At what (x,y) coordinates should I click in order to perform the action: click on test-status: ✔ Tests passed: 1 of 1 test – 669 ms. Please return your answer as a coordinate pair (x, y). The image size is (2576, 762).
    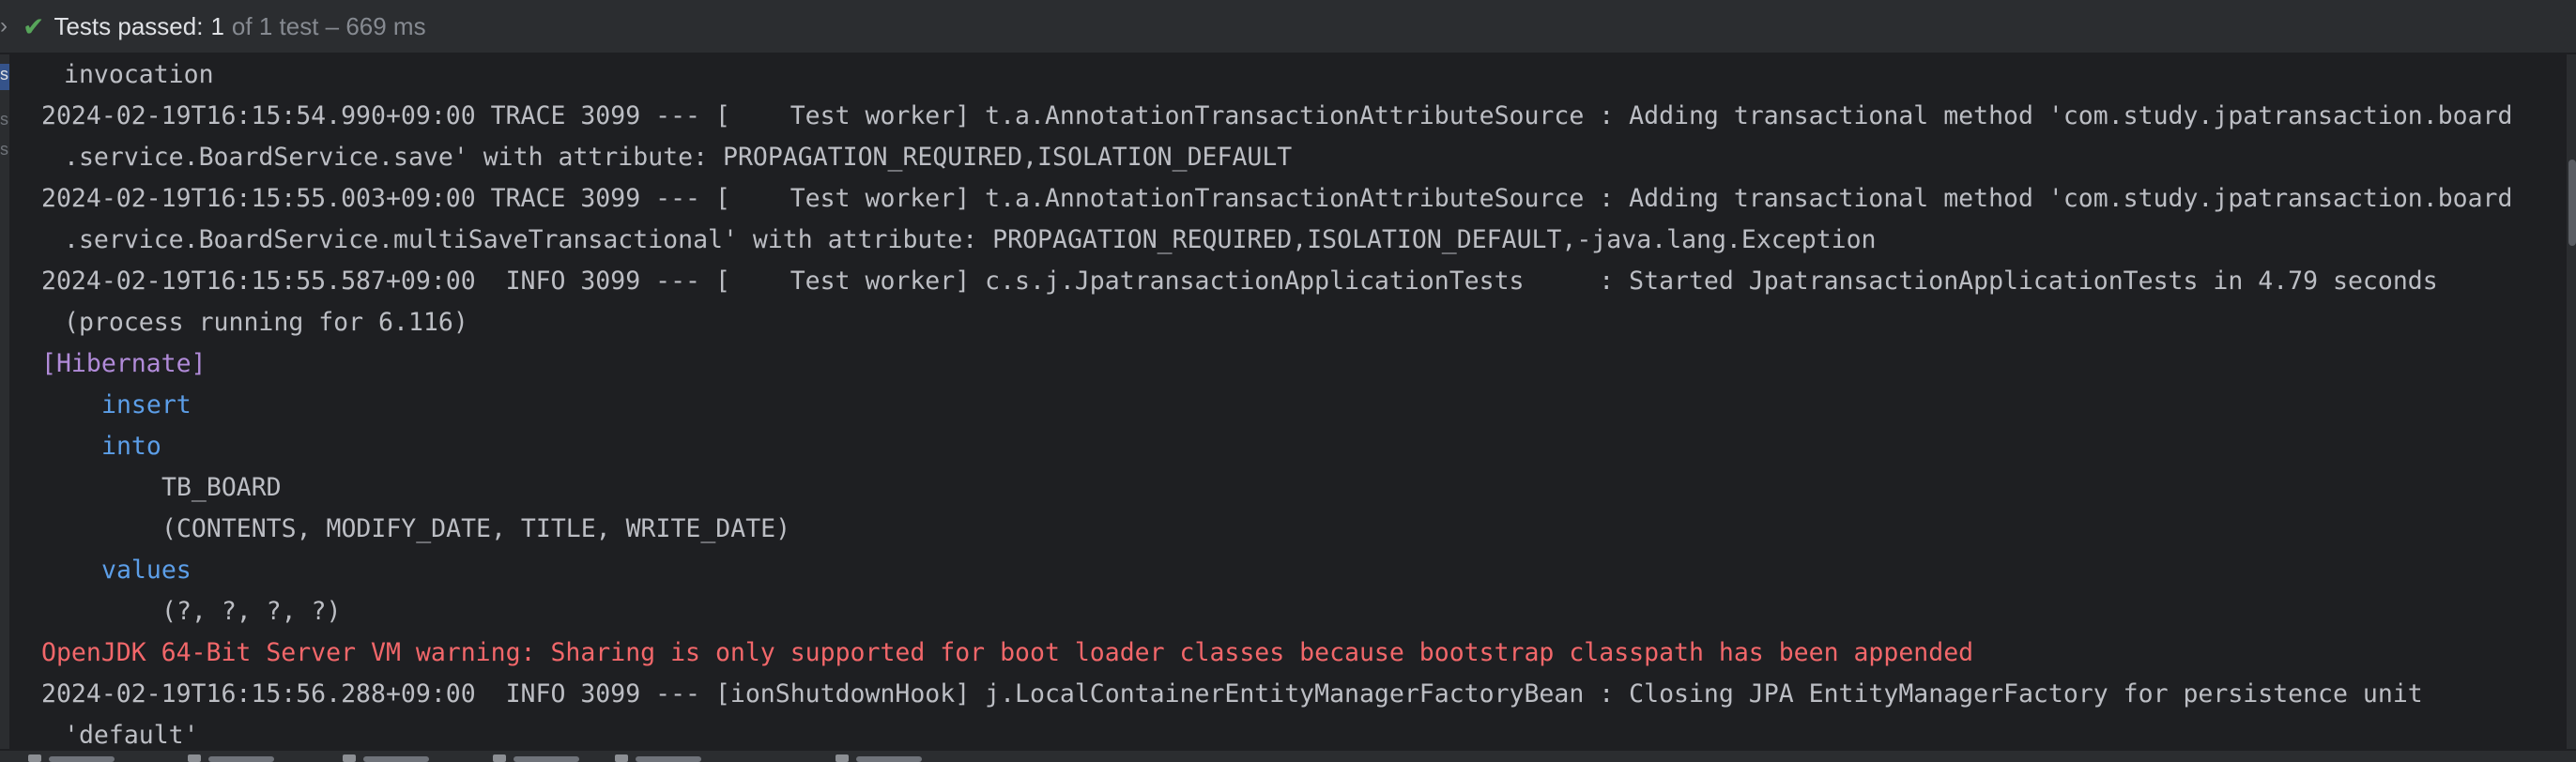
    Looking at the image, I should click on (225, 26).